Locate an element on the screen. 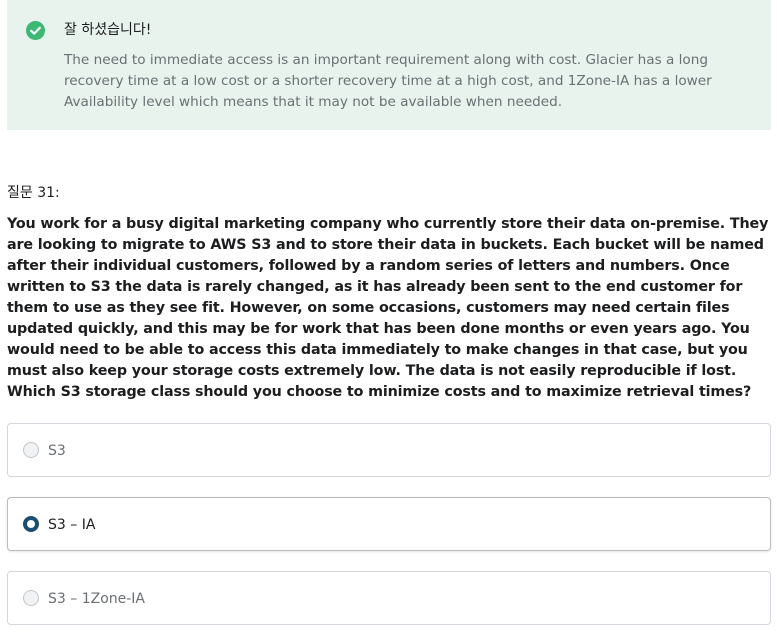 The width and height of the screenshot is (777, 641). answer-option-s3: S3 is located at coordinates (389, 450).